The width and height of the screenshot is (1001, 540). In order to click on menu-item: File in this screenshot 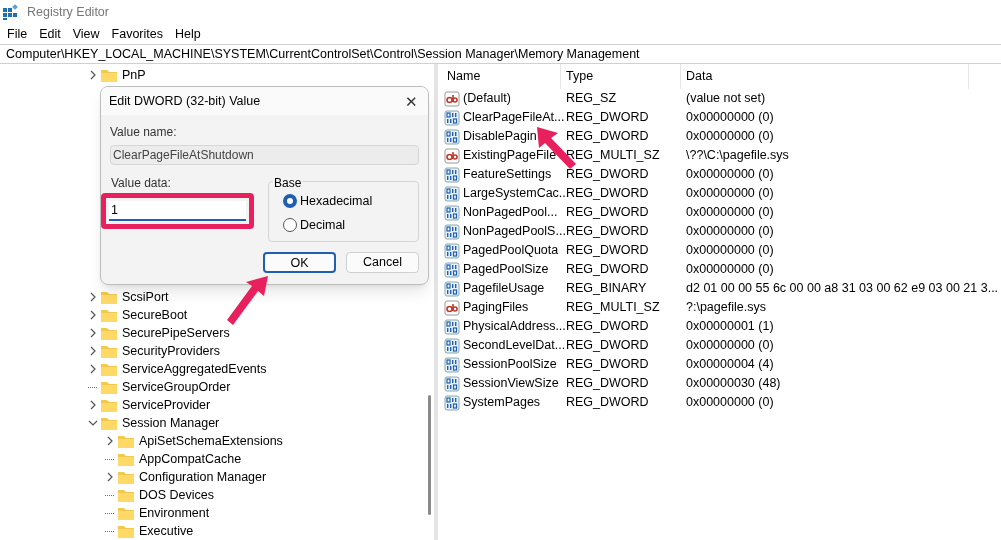, I will do `click(17, 34)`.